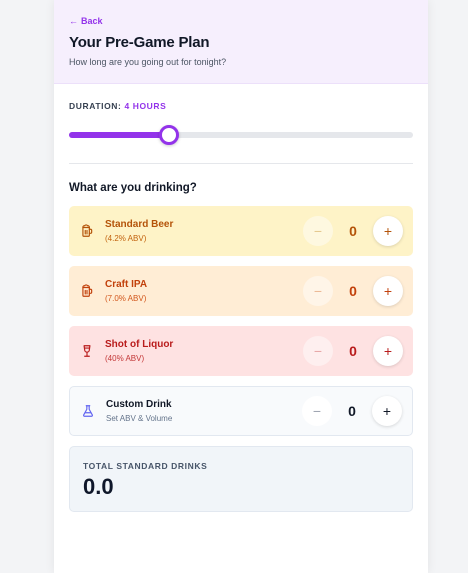 The image size is (468, 573). I want to click on drink-name: Craft IPA, so click(126, 284).